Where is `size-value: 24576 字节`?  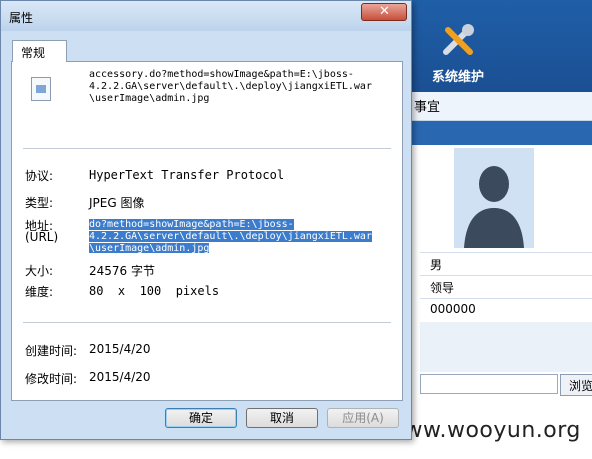
size-value: 24576 字节 is located at coordinates (122, 271).